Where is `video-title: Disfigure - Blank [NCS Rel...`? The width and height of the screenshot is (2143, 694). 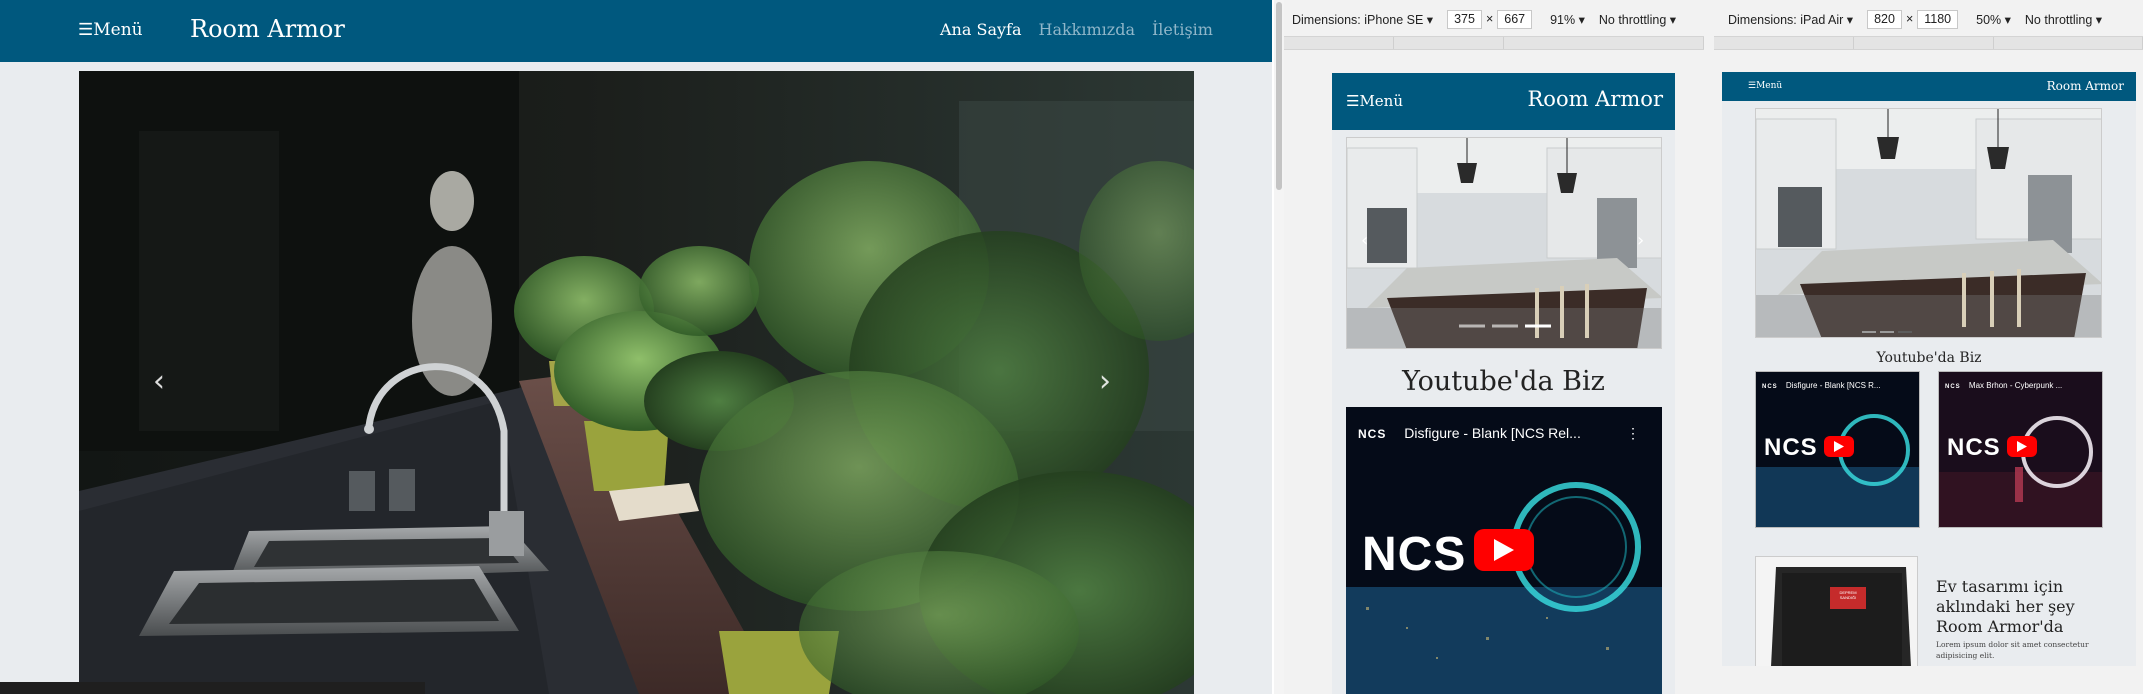 video-title: Disfigure - Blank [NCS Rel... is located at coordinates (1492, 433).